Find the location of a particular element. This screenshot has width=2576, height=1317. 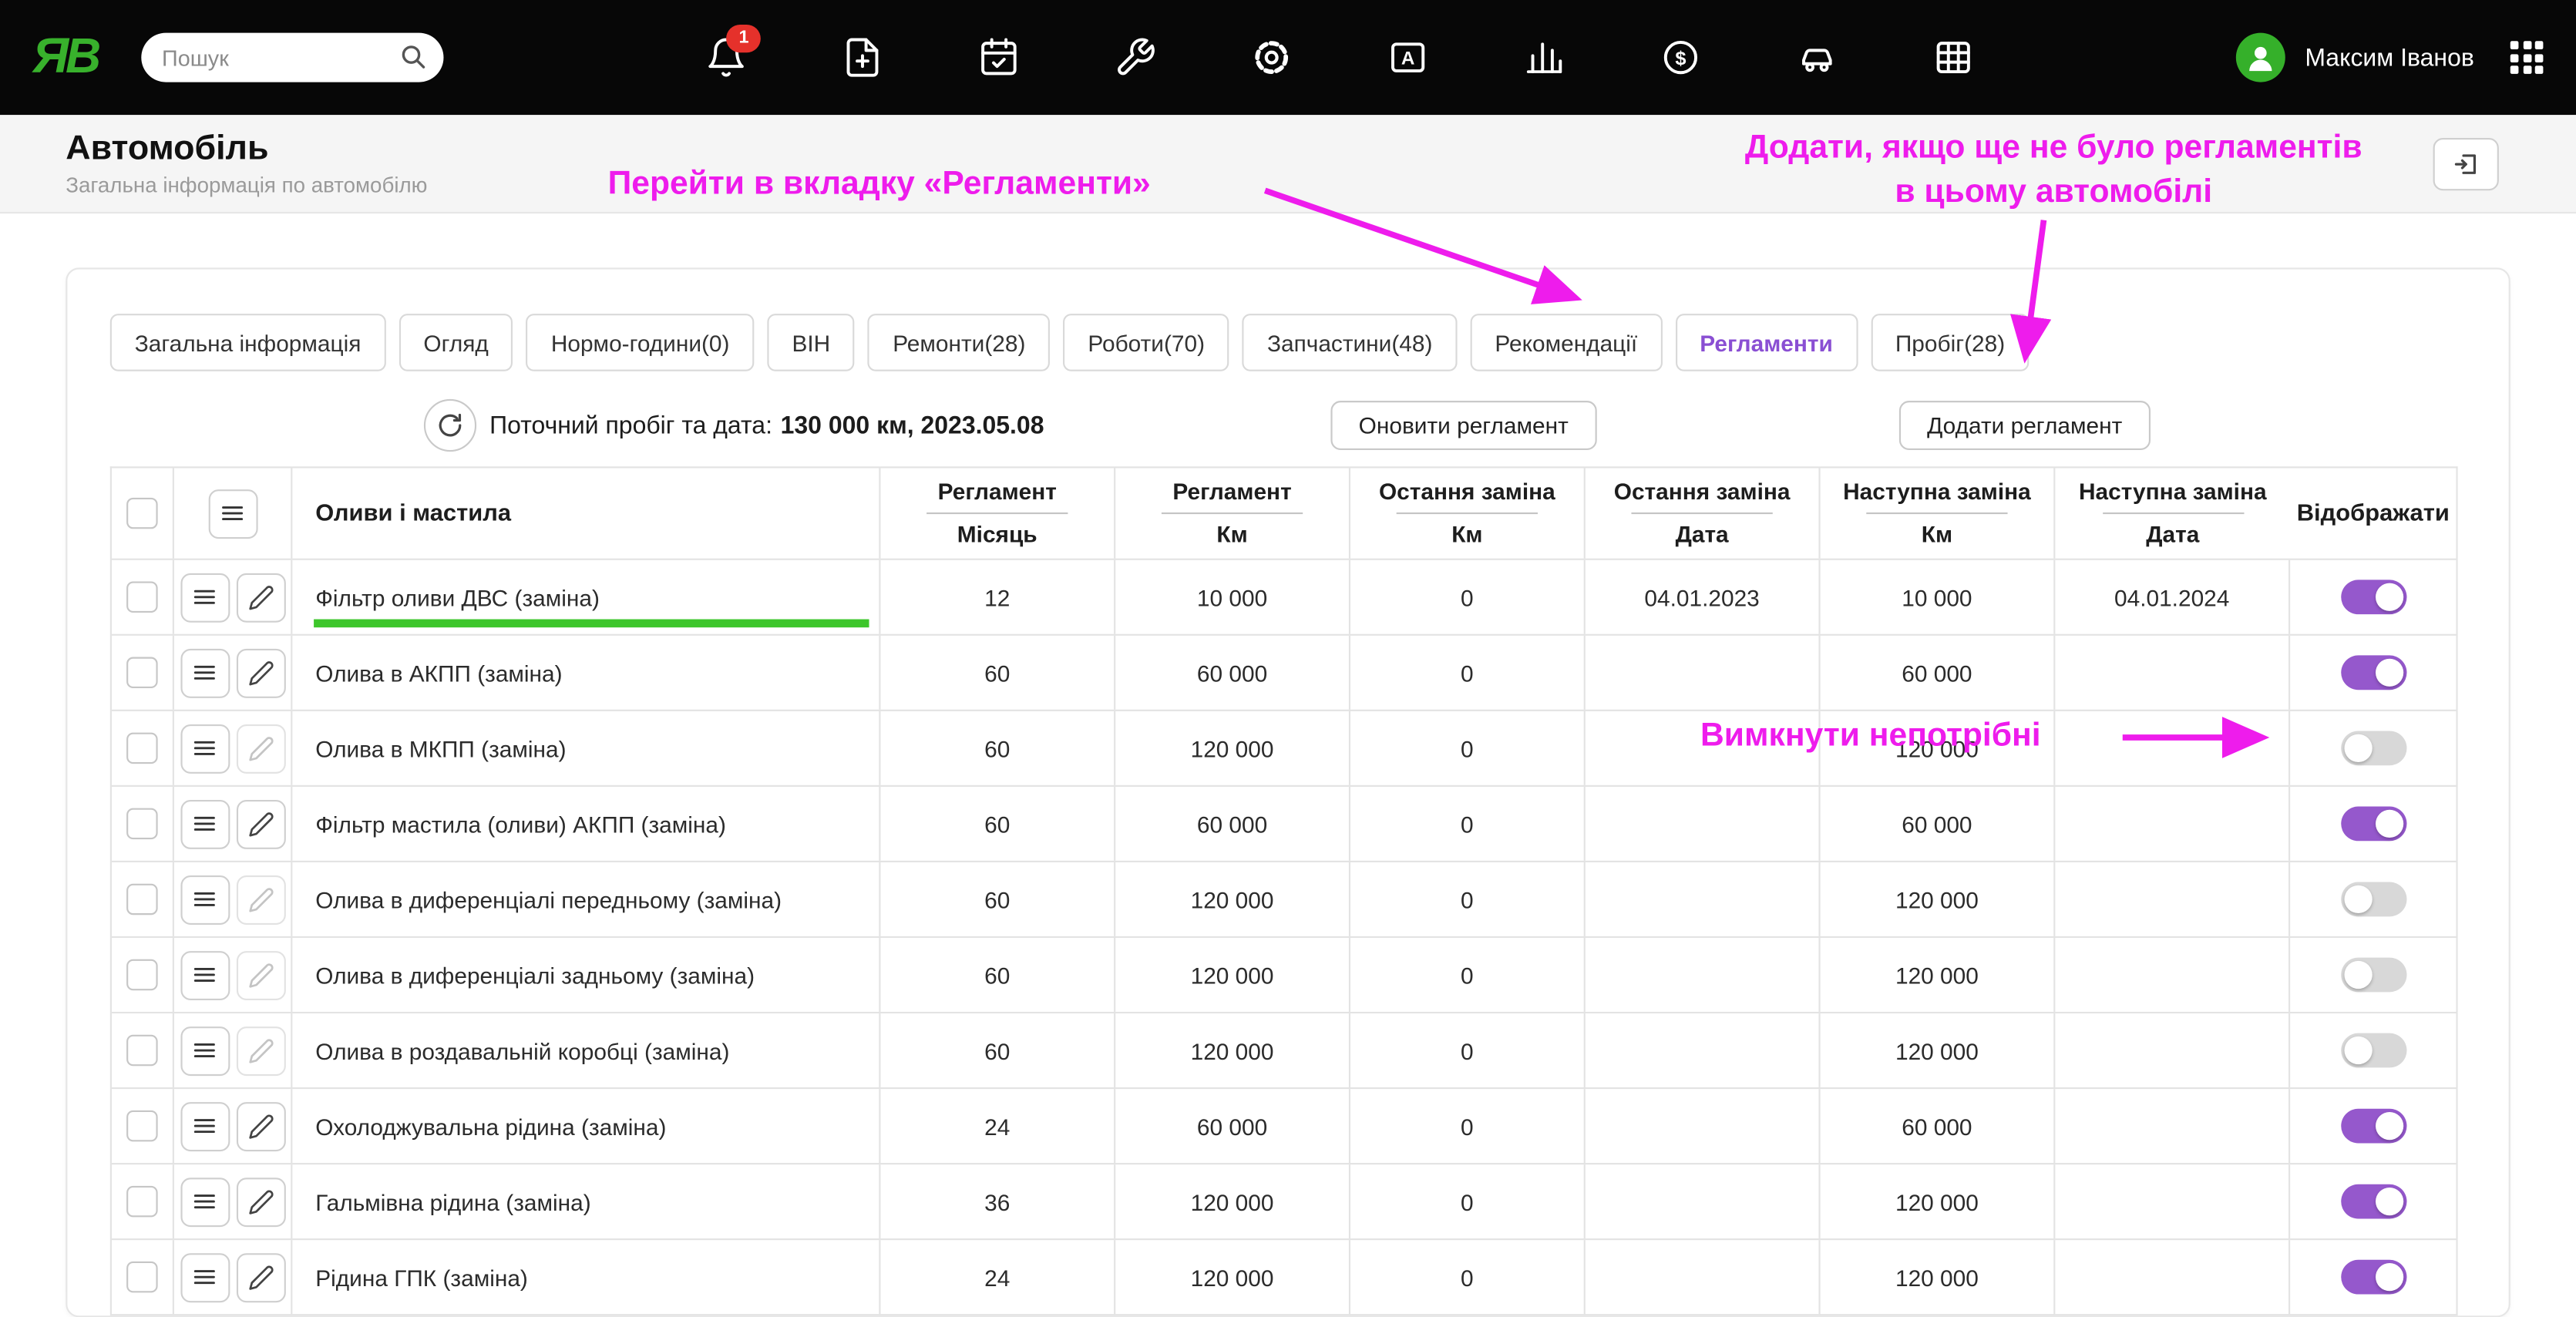

tab-0: Загальна інформація is located at coordinates (247, 342).